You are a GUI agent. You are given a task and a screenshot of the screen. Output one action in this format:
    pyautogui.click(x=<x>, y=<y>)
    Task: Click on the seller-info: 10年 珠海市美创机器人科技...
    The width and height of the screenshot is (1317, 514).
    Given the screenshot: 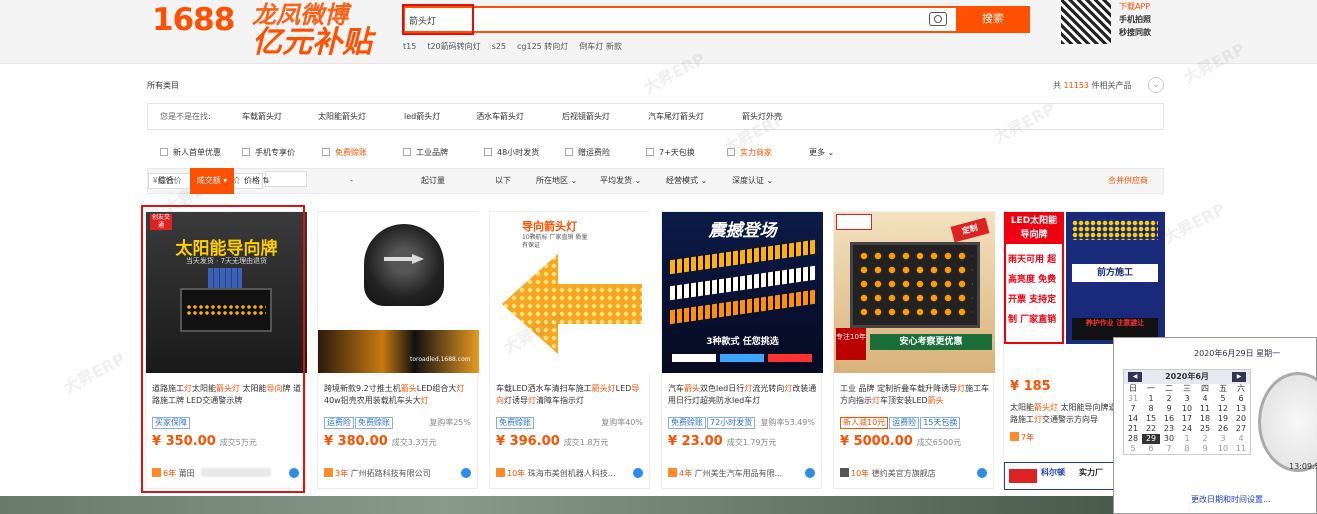 What is the action you would take?
    pyautogui.click(x=555, y=473)
    